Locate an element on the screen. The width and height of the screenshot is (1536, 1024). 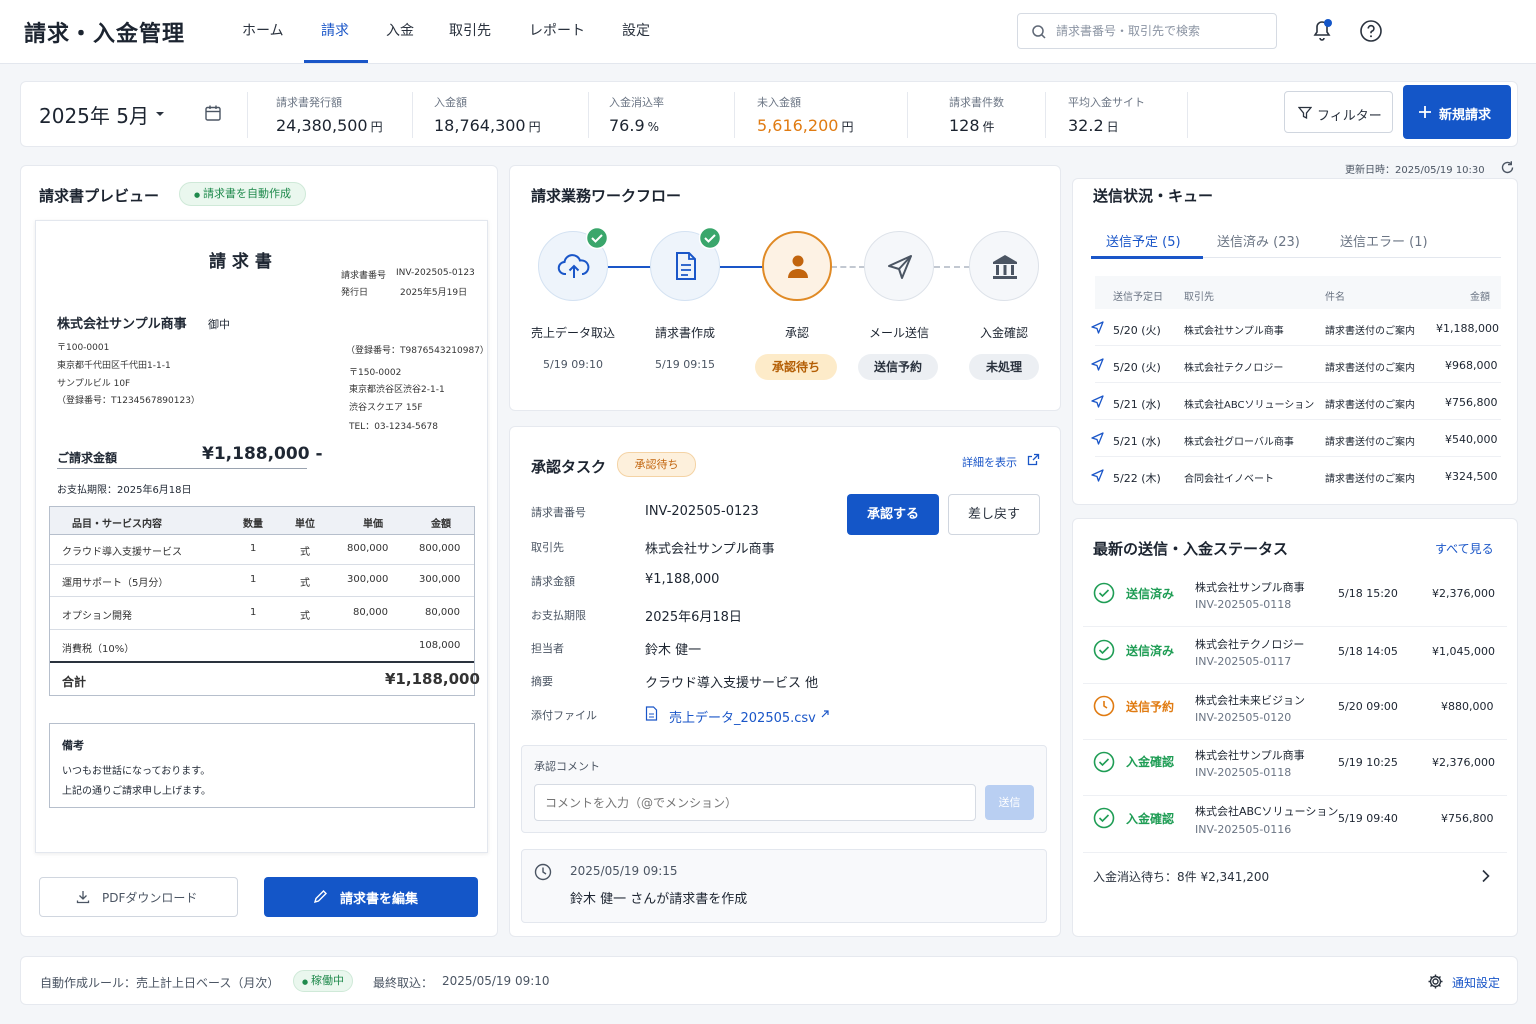
row2-unit: 式 is located at coordinates (305, 583).